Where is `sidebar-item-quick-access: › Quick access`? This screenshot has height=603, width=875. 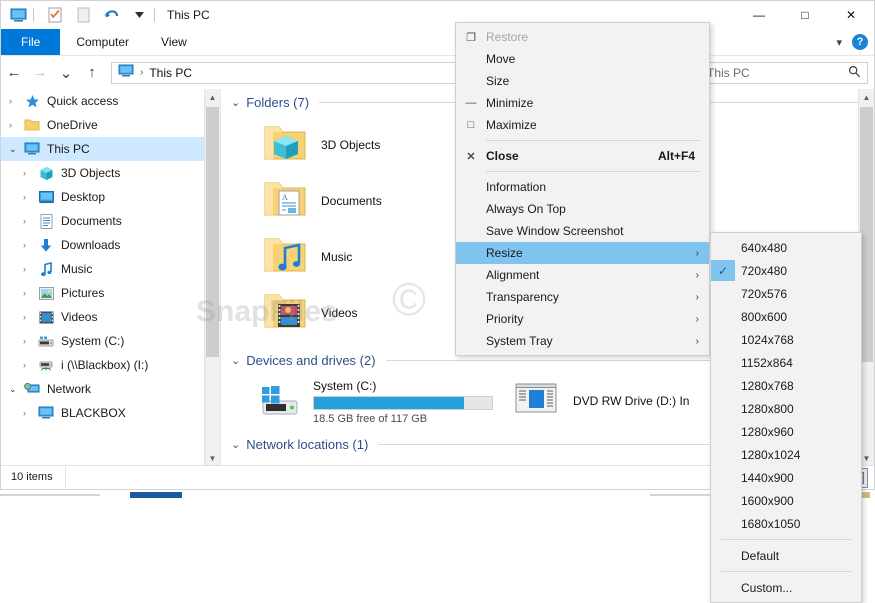
sidebar-item-quick-access: › Quick access is located at coordinates (110, 101).